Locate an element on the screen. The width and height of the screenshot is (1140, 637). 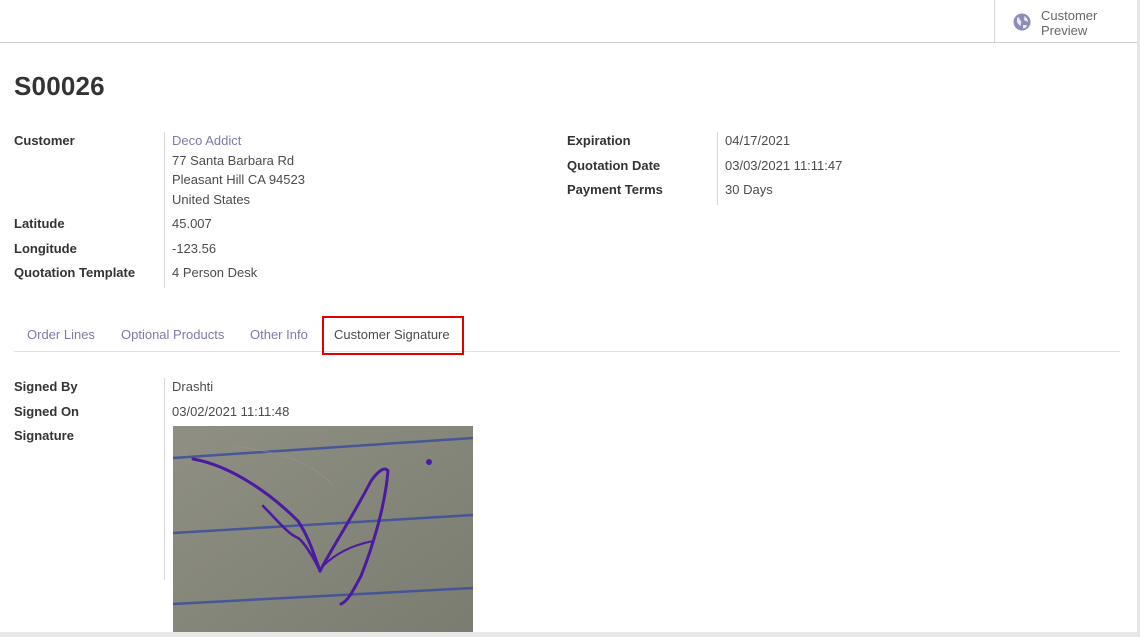
quotation-template-label: Quotation Template is located at coordinates (75, 272).